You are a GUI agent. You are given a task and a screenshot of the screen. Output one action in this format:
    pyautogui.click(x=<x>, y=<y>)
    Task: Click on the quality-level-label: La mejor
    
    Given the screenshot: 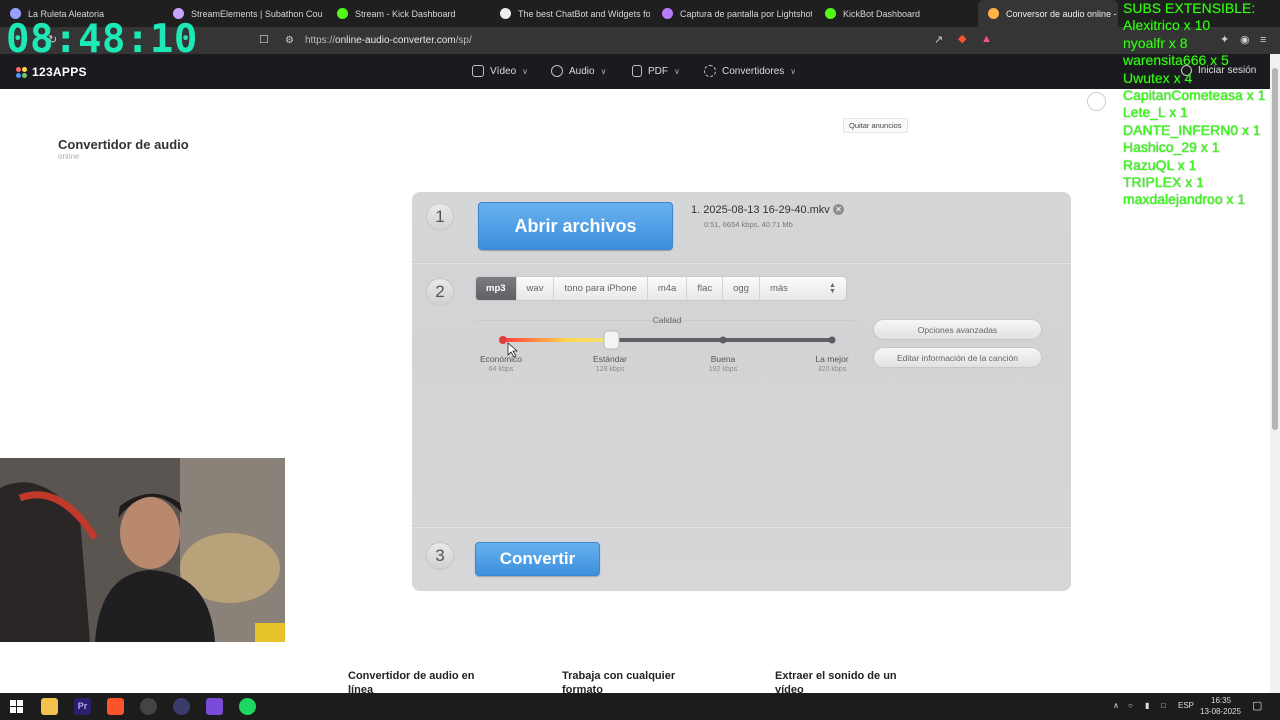 What is the action you would take?
    pyautogui.click(x=832, y=359)
    